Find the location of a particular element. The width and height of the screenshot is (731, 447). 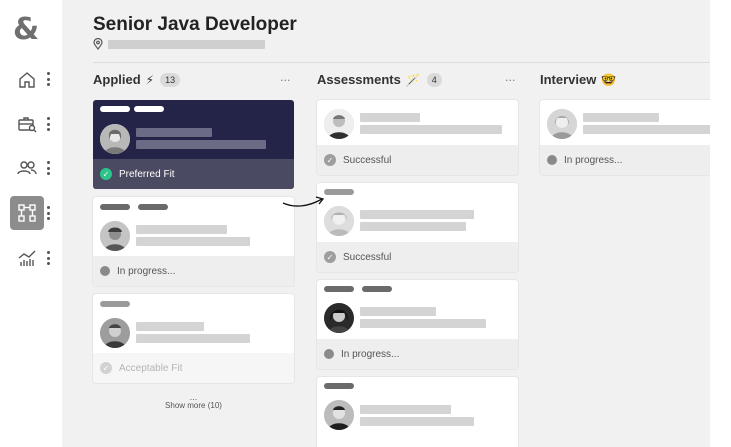

sidebar-item-analytics-menu is located at coordinates (48, 258).